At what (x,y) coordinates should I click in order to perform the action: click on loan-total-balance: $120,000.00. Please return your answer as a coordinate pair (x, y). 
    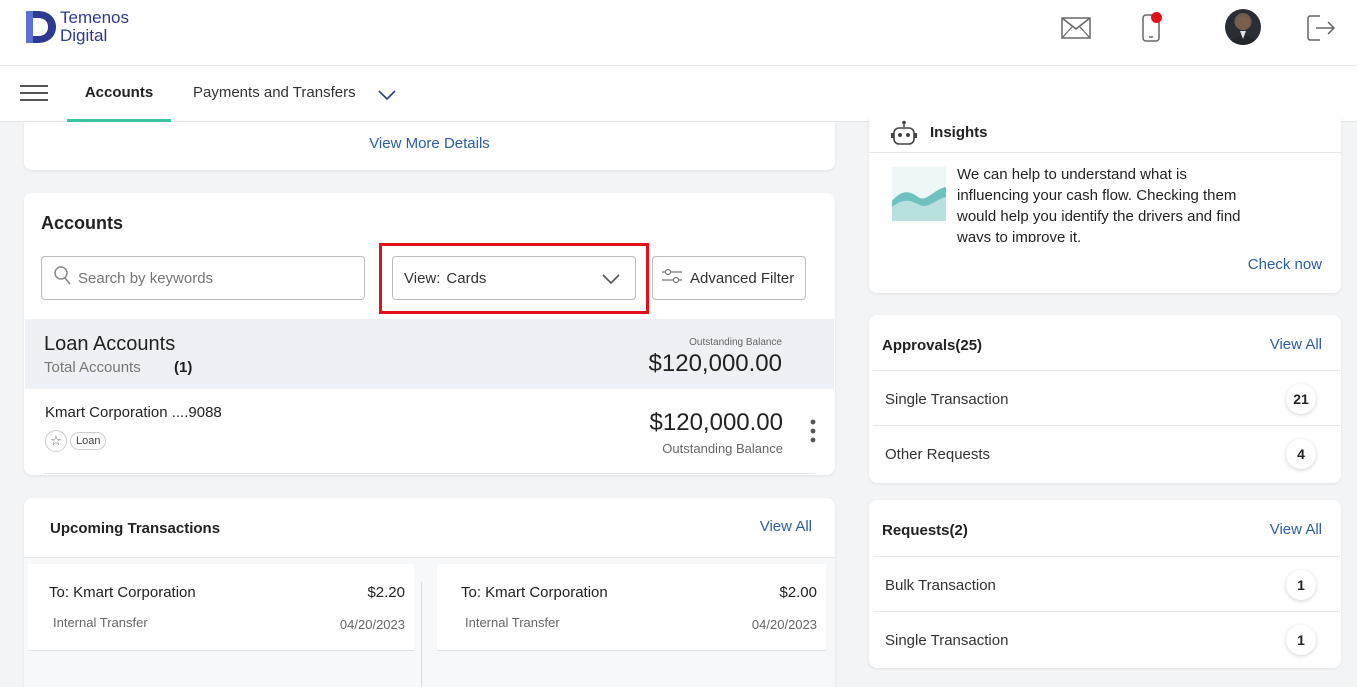
    Looking at the image, I should click on (715, 363).